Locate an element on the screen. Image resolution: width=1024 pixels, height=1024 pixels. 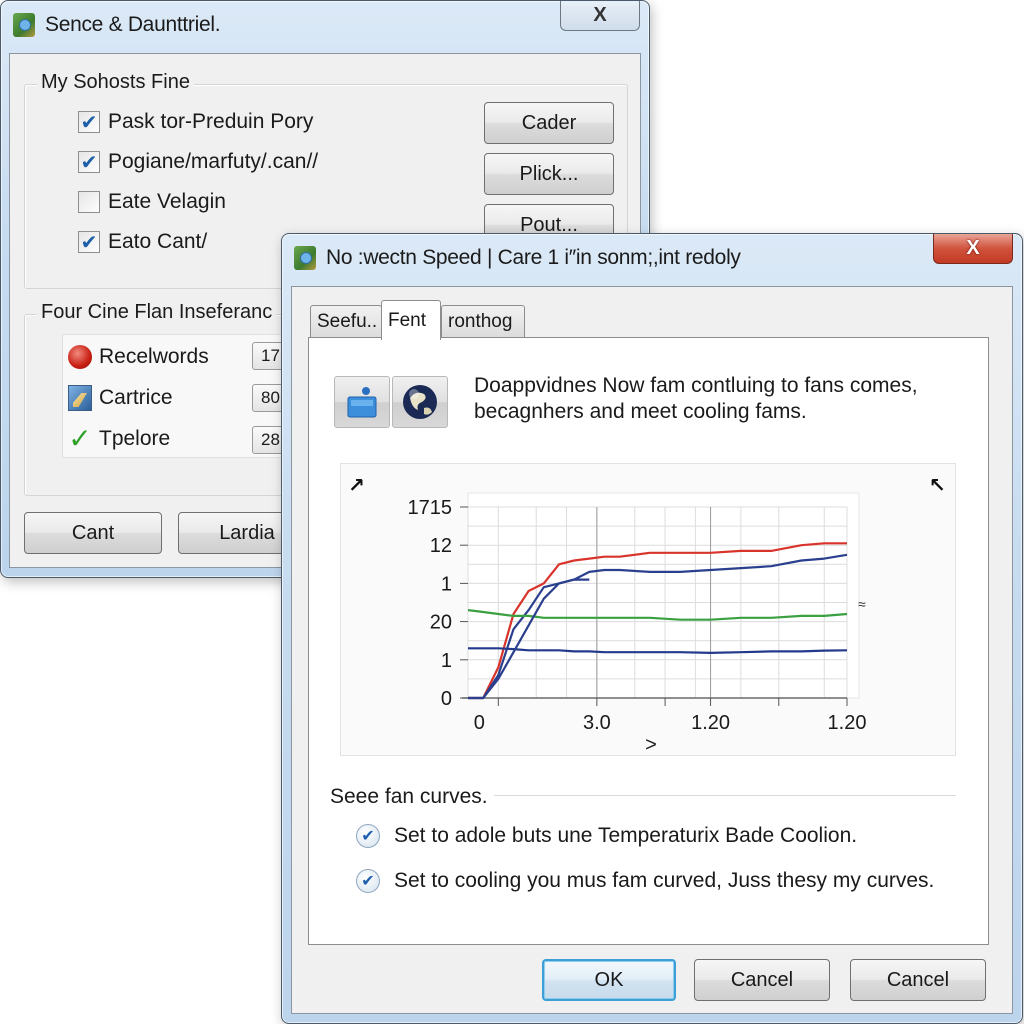
checkbox-row-0: ✔ Pask tor-Preduin Pory is located at coordinates (195, 122).